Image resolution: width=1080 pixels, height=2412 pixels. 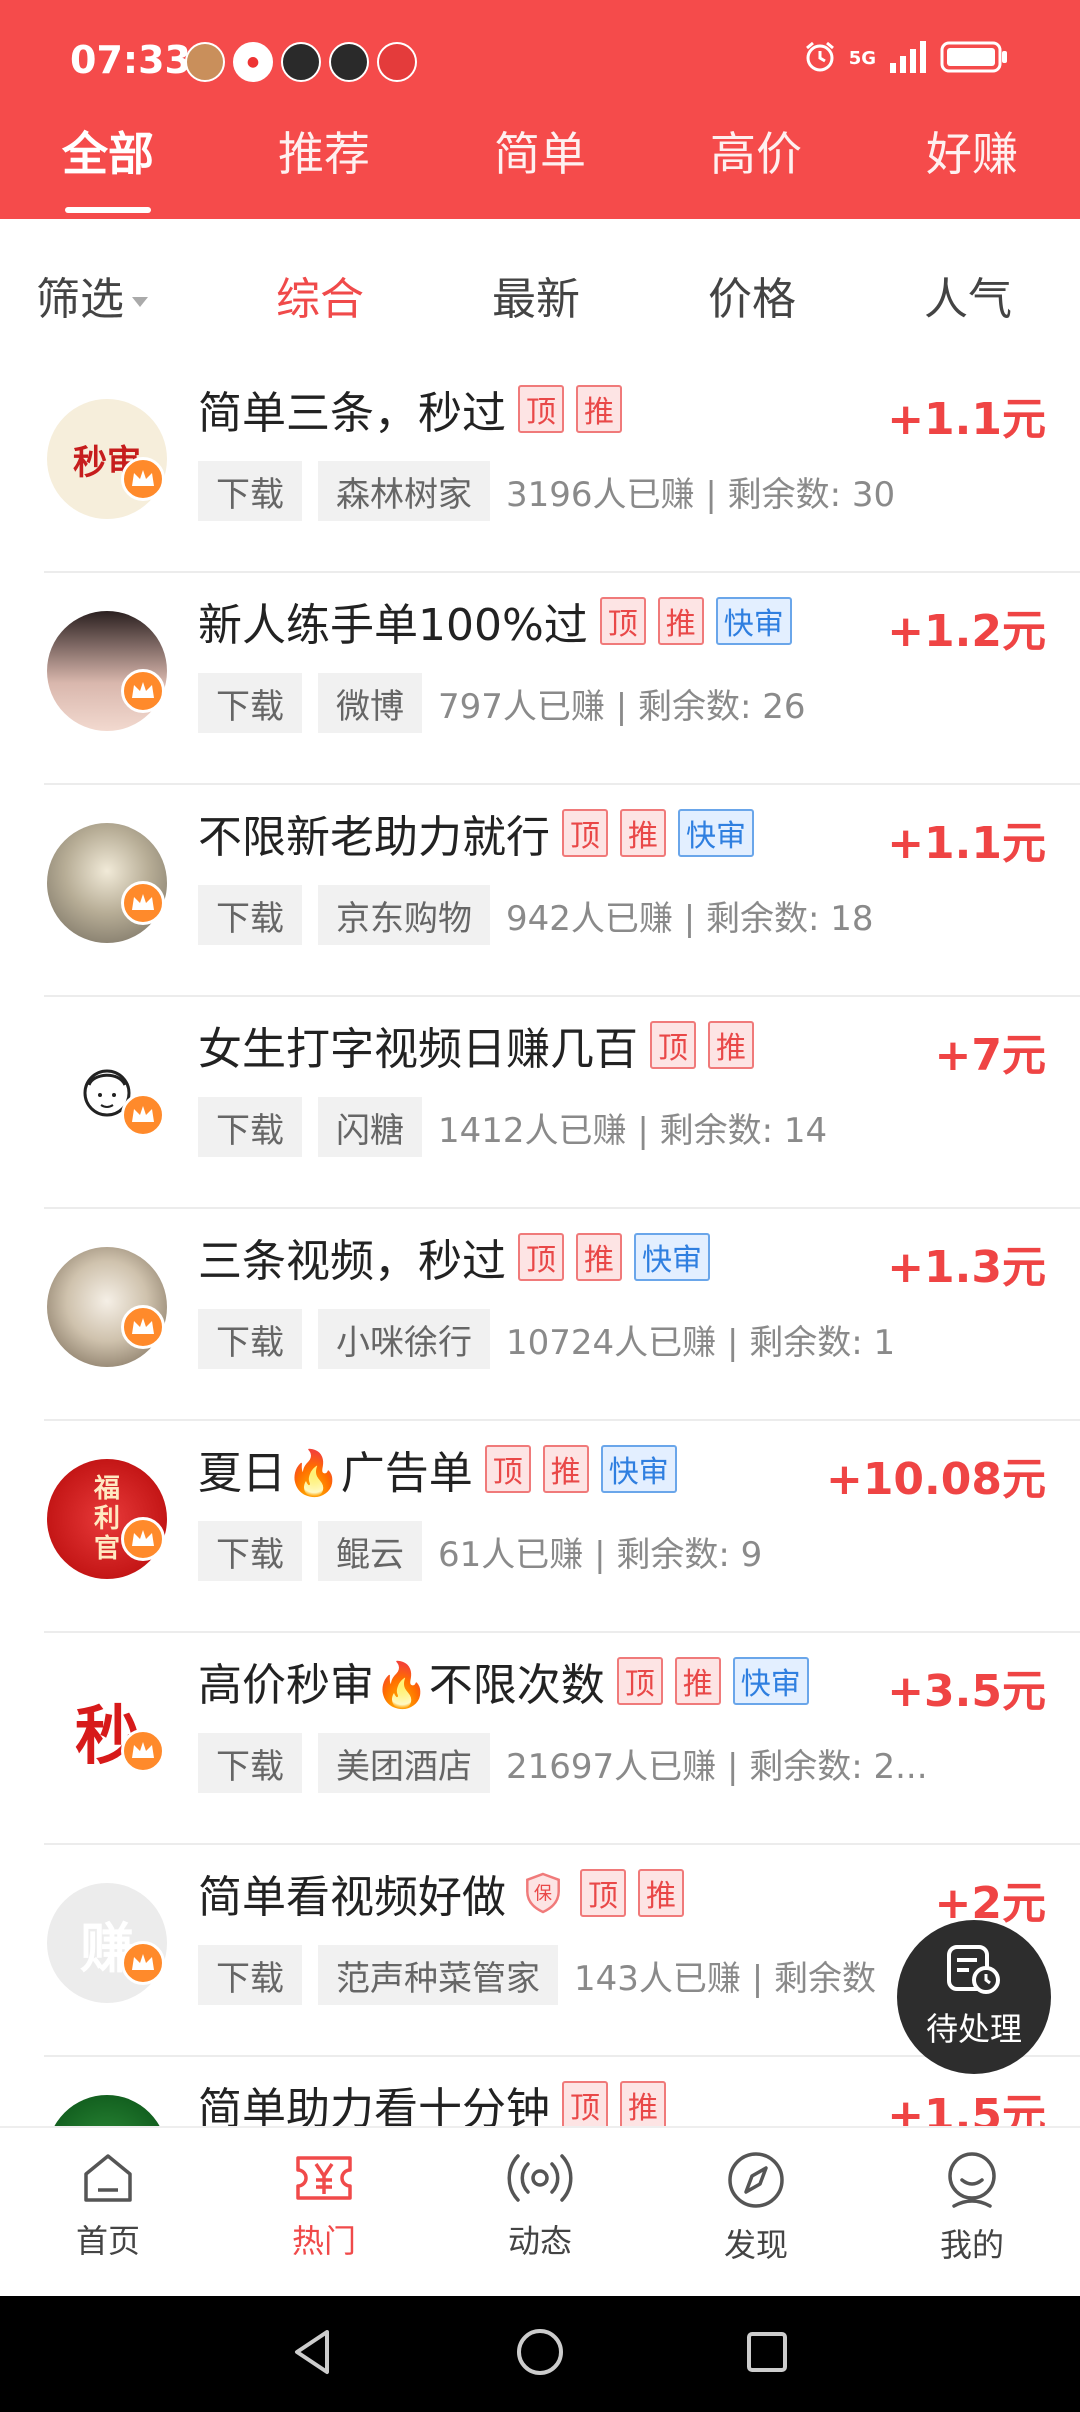 What do you see at coordinates (108, 210) in the screenshot?
I see `active-tab-indicator` at bounding box center [108, 210].